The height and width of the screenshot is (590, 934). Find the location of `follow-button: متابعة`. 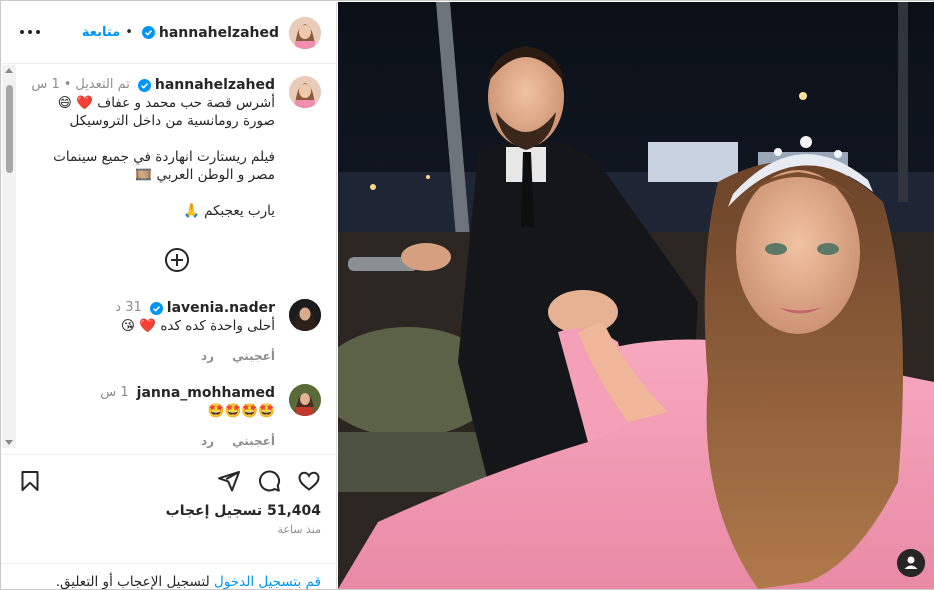

follow-button: متابعة is located at coordinates (101, 32).